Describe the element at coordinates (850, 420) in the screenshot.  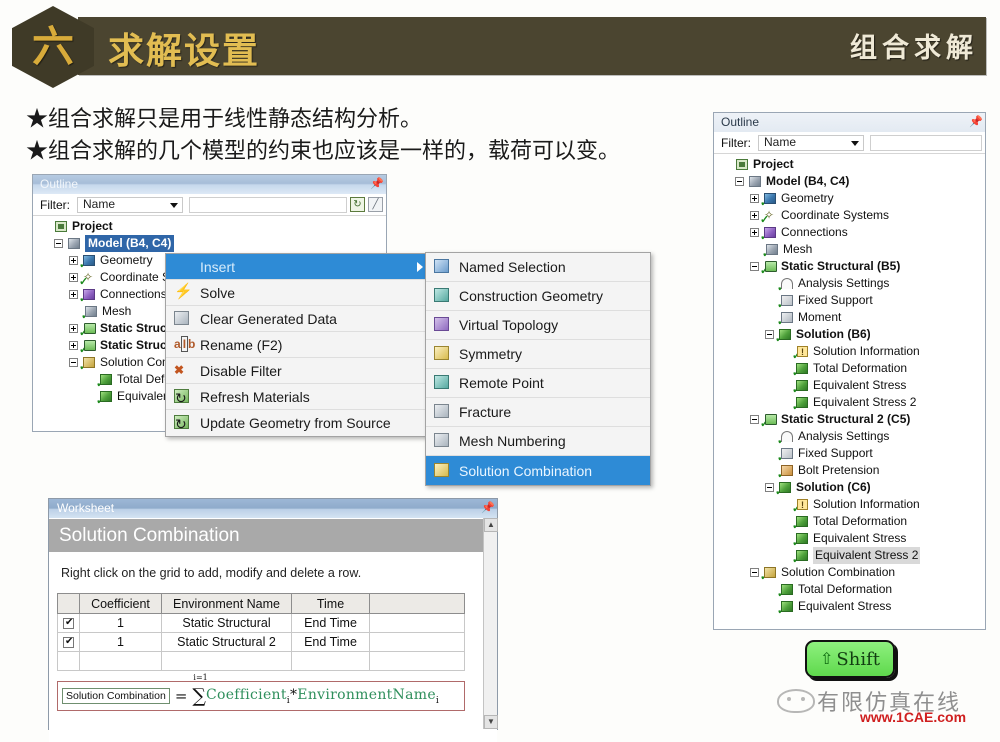
I see `tree-item: ✓Static Structural 2 (C5)` at that location.